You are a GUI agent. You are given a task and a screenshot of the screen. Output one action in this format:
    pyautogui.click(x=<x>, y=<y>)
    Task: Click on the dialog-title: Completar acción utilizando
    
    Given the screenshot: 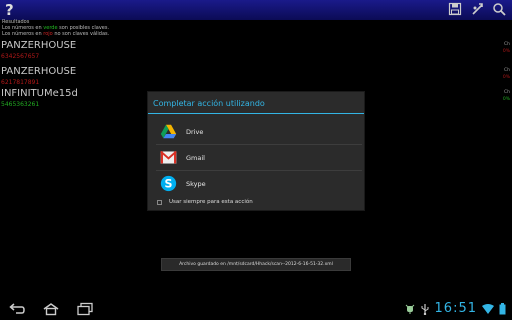 What is the action you would take?
    pyautogui.click(x=209, y=103)
    